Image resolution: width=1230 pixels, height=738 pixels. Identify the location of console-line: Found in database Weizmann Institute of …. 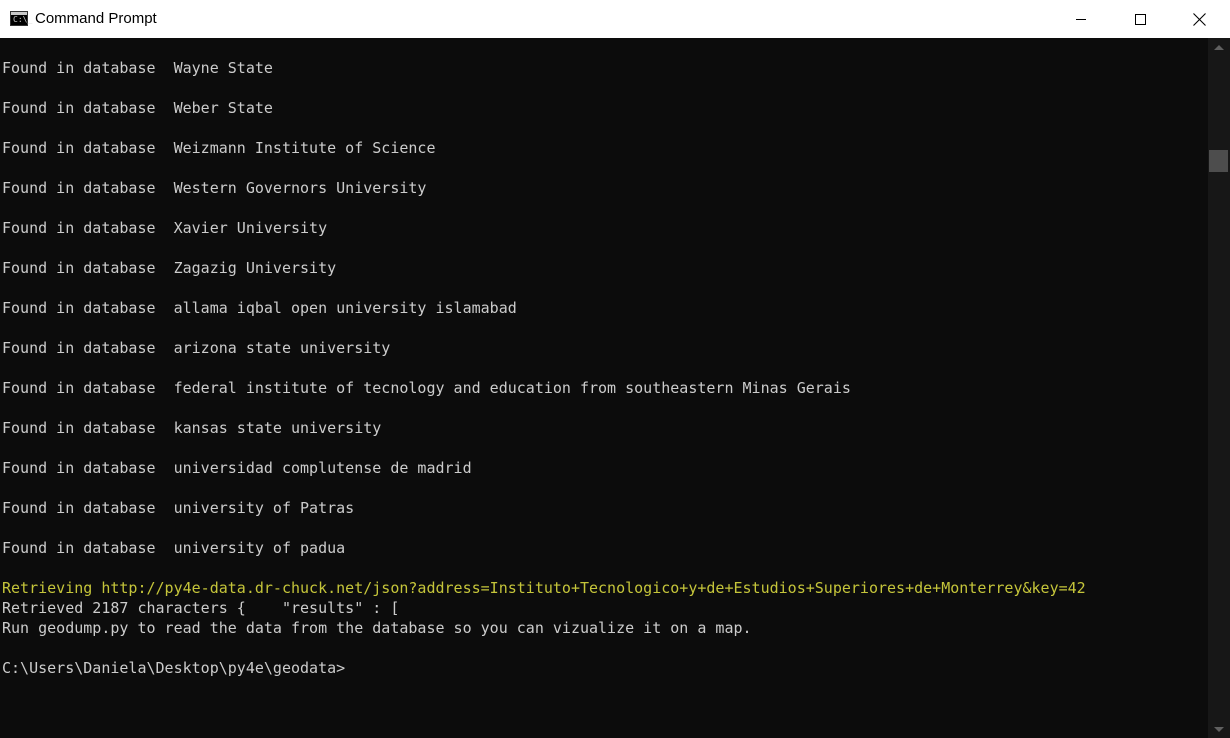
(219, 148).